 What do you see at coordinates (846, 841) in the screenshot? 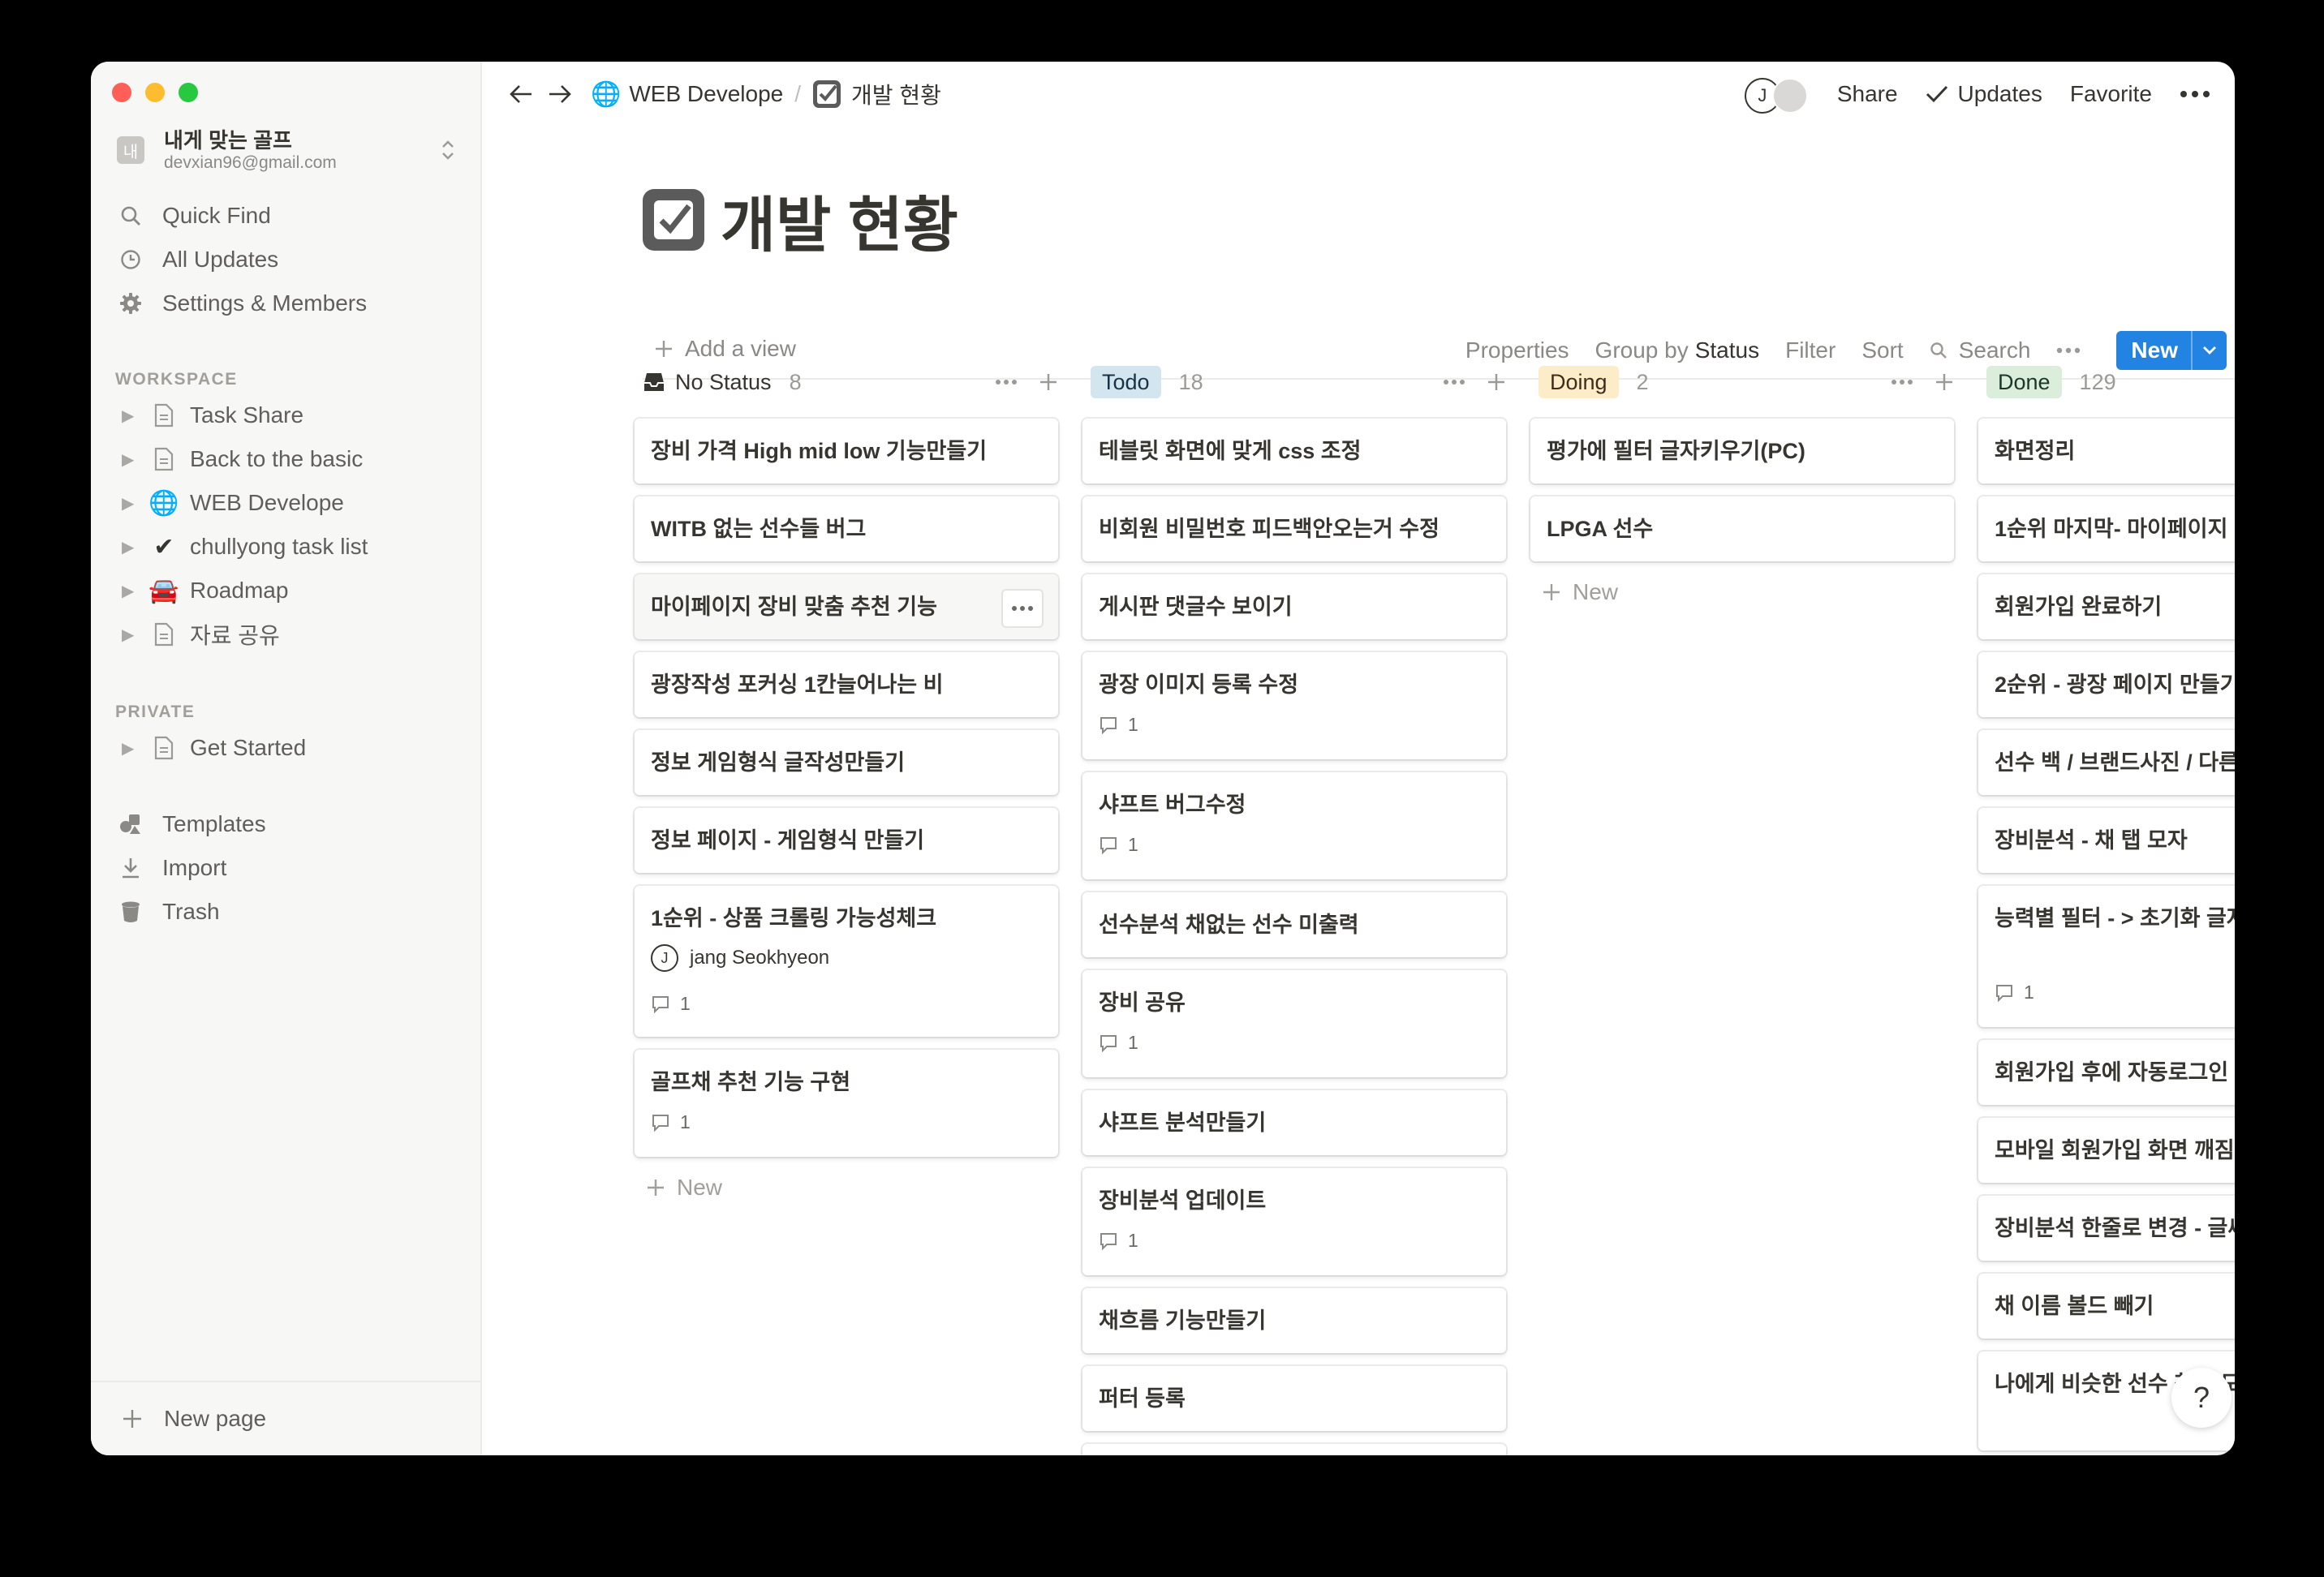
I see `board-card: 정보 페이지 - 게임형식 만들기` at bounding box center [846, 841].